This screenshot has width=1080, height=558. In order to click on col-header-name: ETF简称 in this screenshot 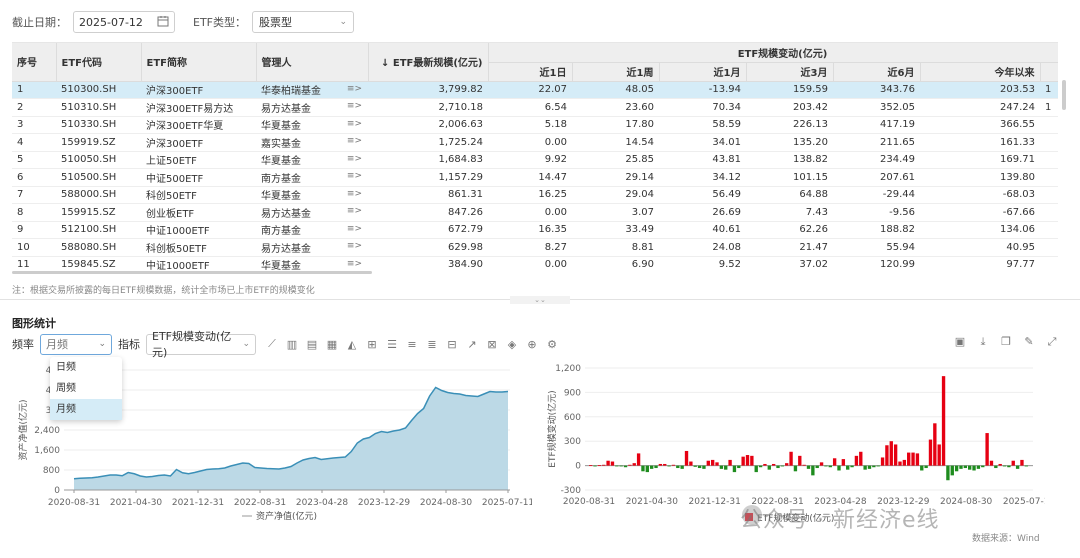, I will do `click(199, 62)`.